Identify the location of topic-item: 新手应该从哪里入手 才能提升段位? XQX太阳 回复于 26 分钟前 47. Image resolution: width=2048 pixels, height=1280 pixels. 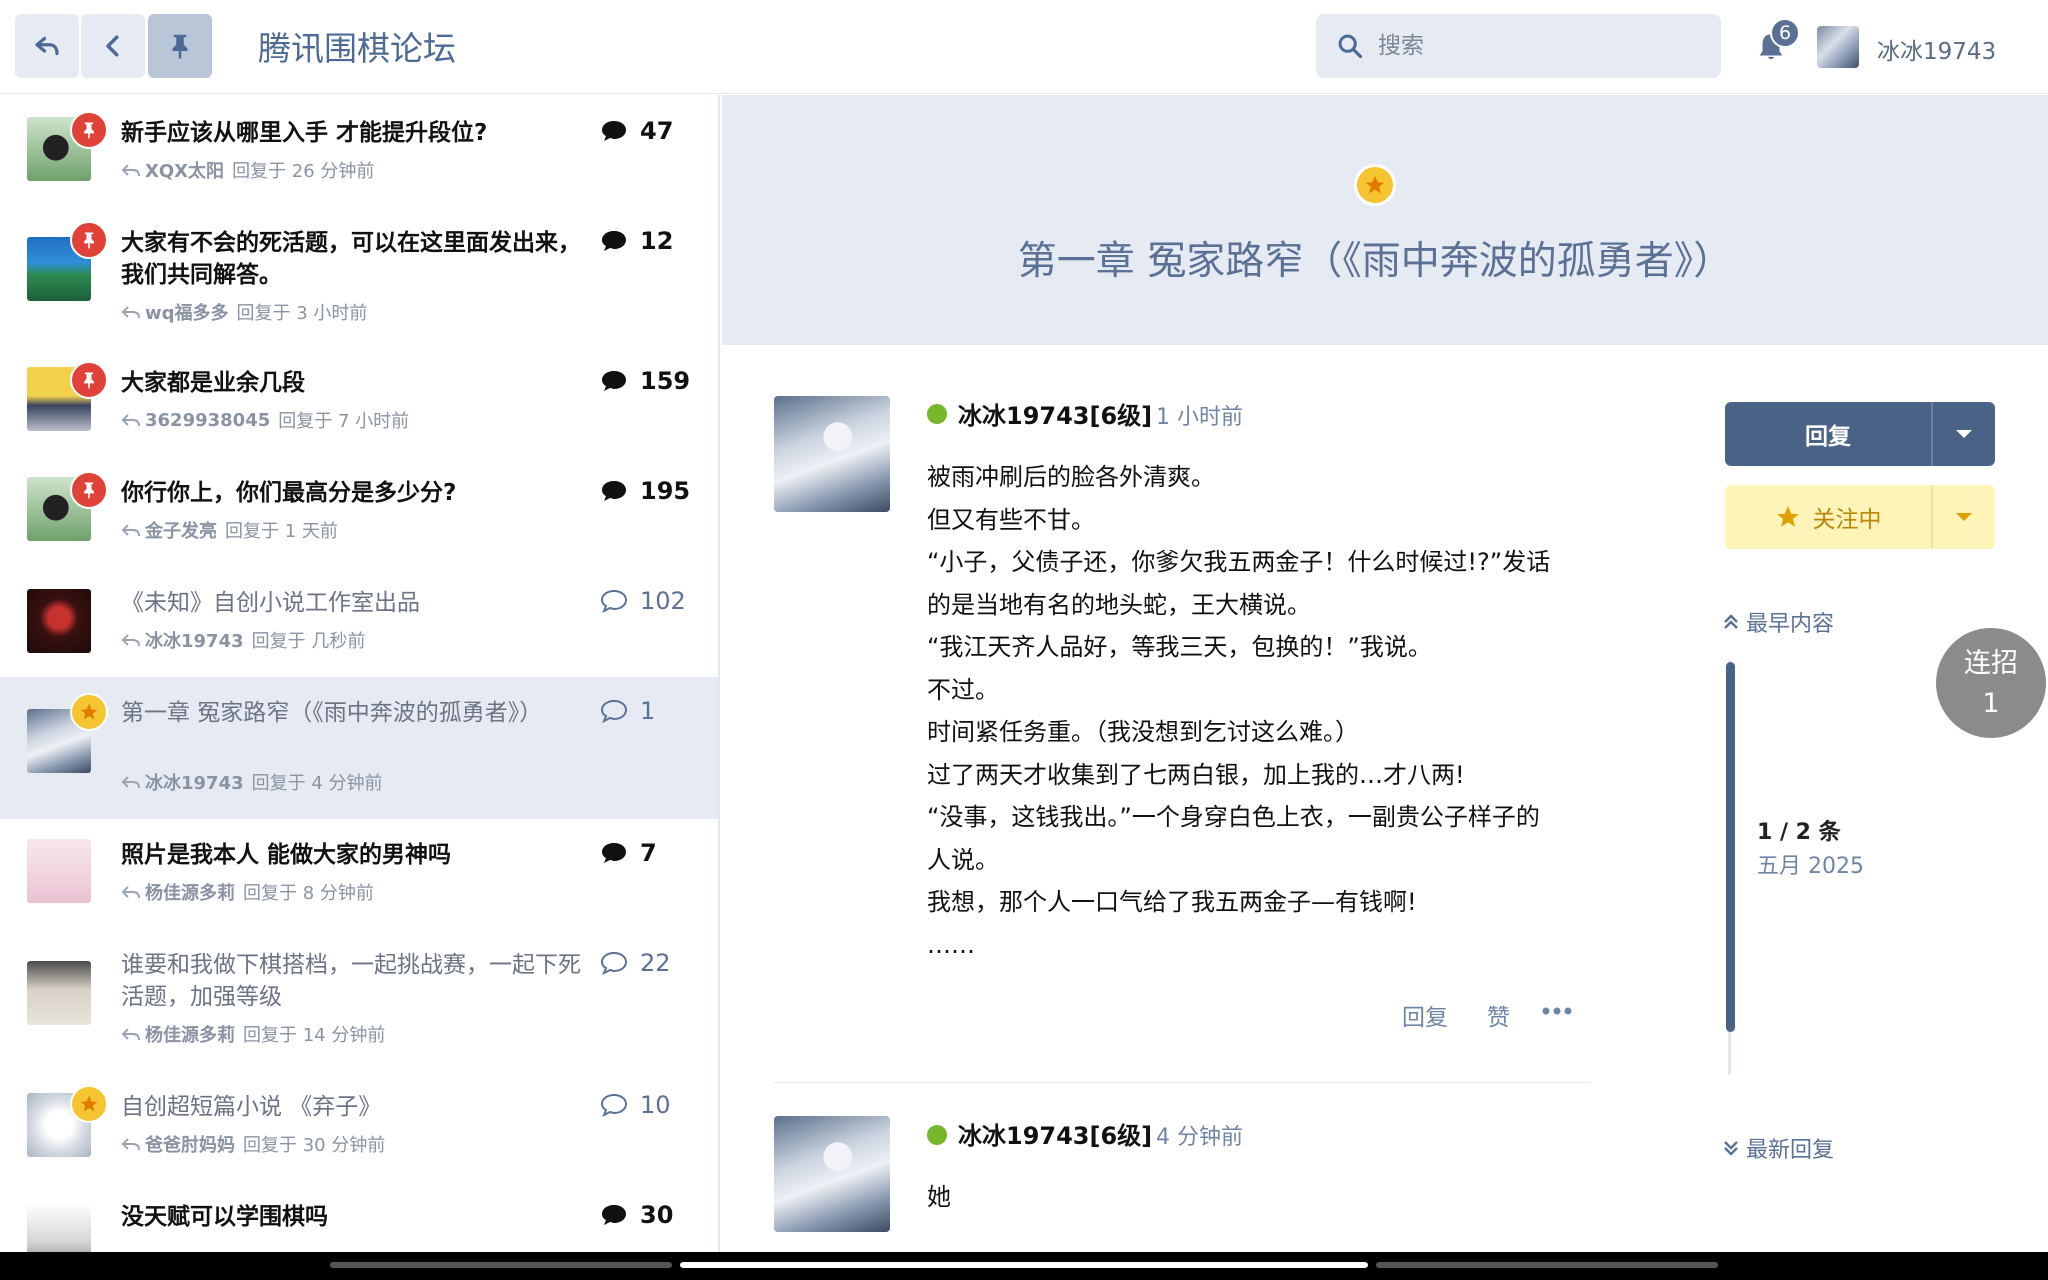
(359, 150).